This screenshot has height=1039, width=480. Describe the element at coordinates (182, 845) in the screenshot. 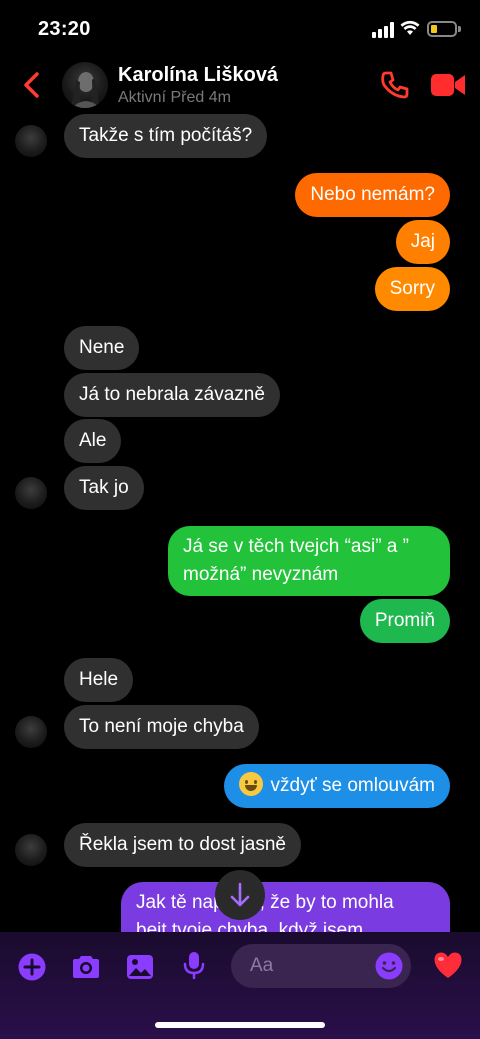

I see `incoming-message: Řekla jsem to dost jasně` at that location.